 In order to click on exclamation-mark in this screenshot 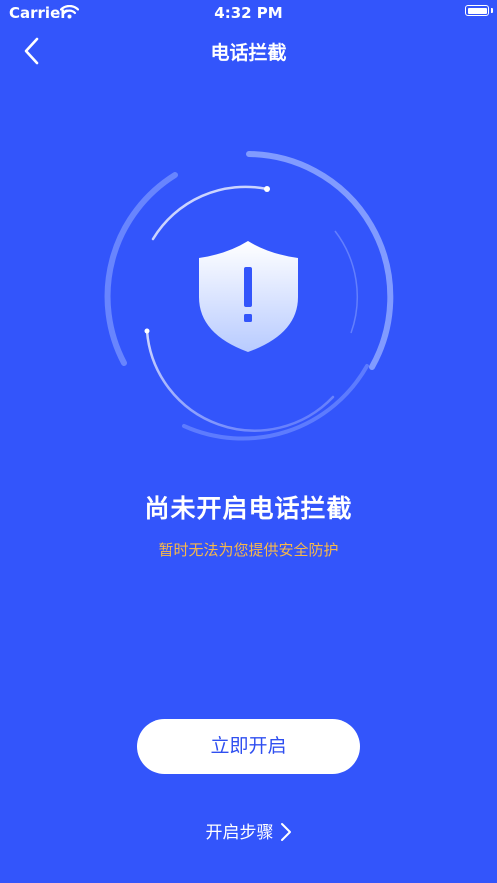, I will do `click(248, 287)`.